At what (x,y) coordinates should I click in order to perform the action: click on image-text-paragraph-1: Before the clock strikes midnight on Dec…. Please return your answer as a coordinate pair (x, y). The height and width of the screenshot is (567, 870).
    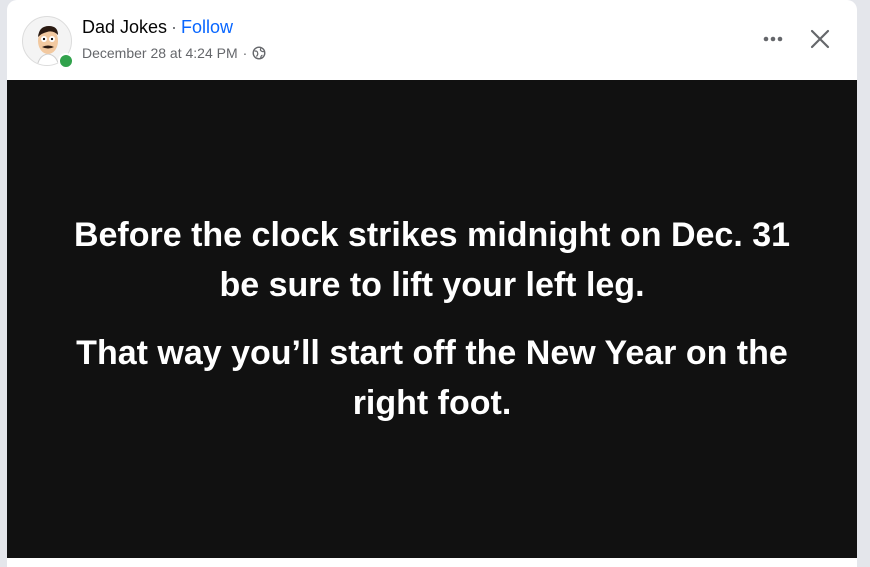
    Looking at the image, I should click on (432, 260).